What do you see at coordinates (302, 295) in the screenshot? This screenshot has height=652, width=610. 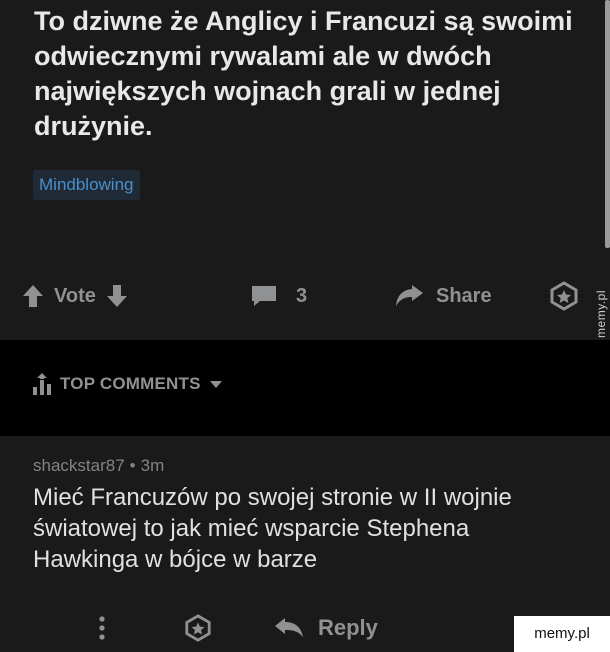 I see `comment-count: 3` at bounding box center [302, 295].